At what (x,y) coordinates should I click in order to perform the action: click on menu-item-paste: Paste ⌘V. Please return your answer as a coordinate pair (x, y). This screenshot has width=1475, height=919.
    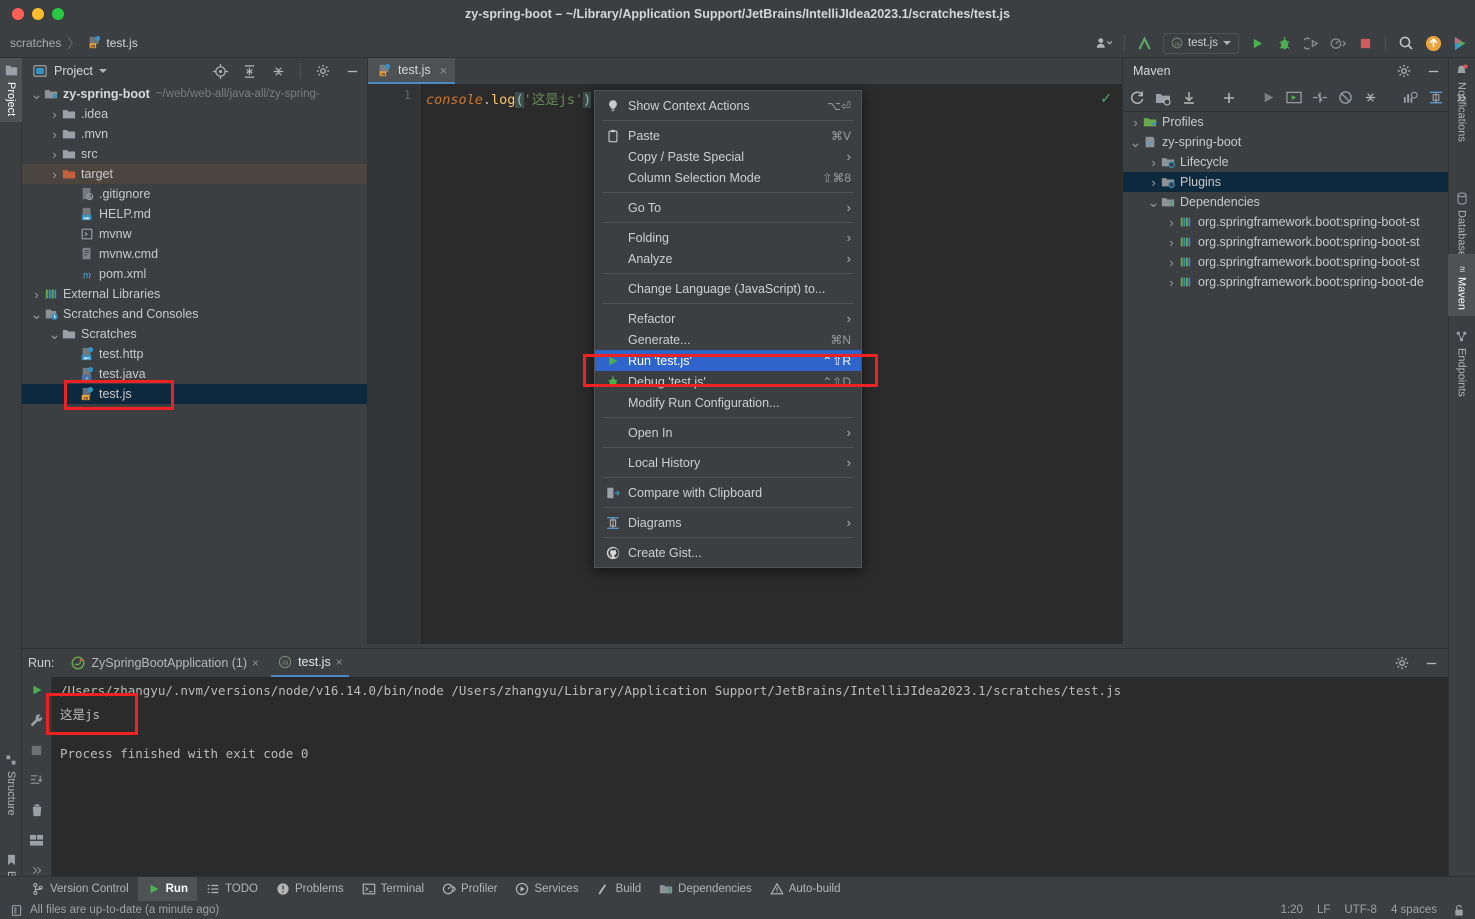
    Looking at the image, I should click on (728, 135).